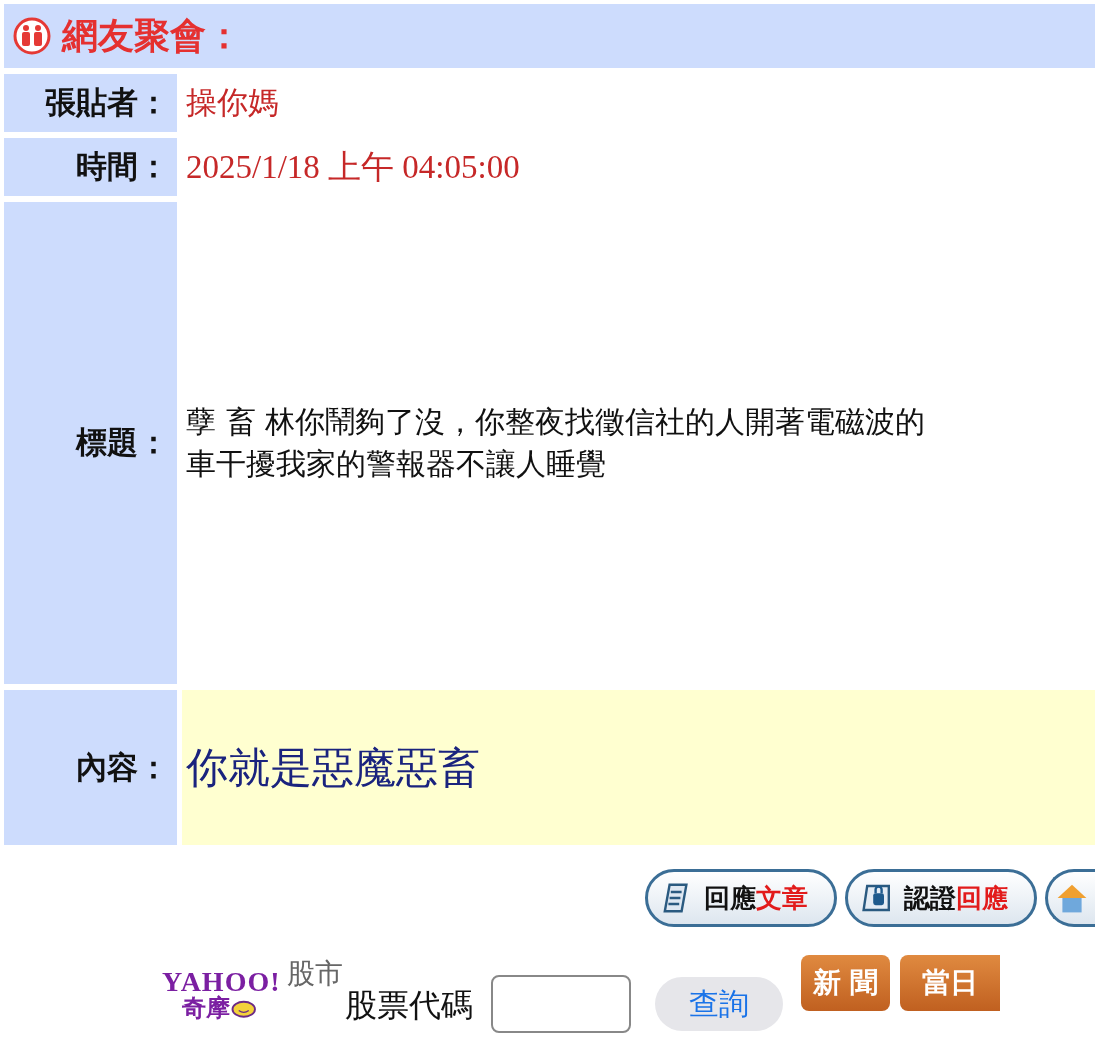 The image size is (1095, 1040). What do you see at coordinates (232, 102) in the screenshot?
I see `field-value: 操你媽` at bounding box center [232, 102].